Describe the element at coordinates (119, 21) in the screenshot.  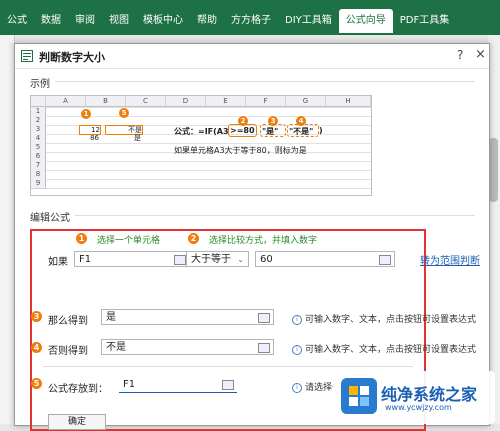
I see `ribbon-tab-view: 视图` at that location.